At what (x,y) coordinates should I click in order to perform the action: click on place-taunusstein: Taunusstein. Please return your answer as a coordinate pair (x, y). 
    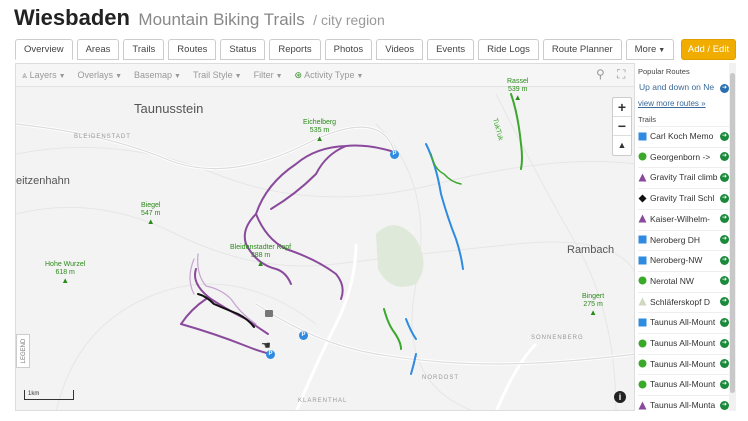
    Looking at the image, I should click on (169, 108).